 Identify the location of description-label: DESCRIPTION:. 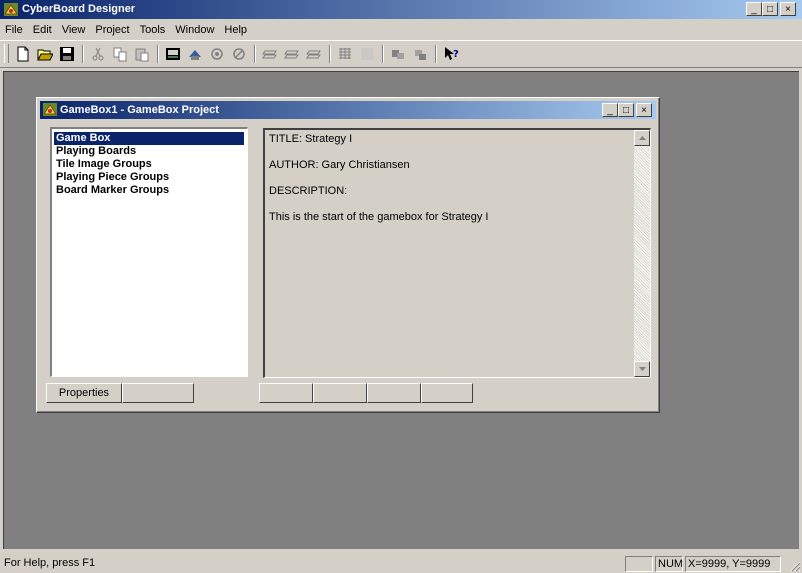
(308, 191).